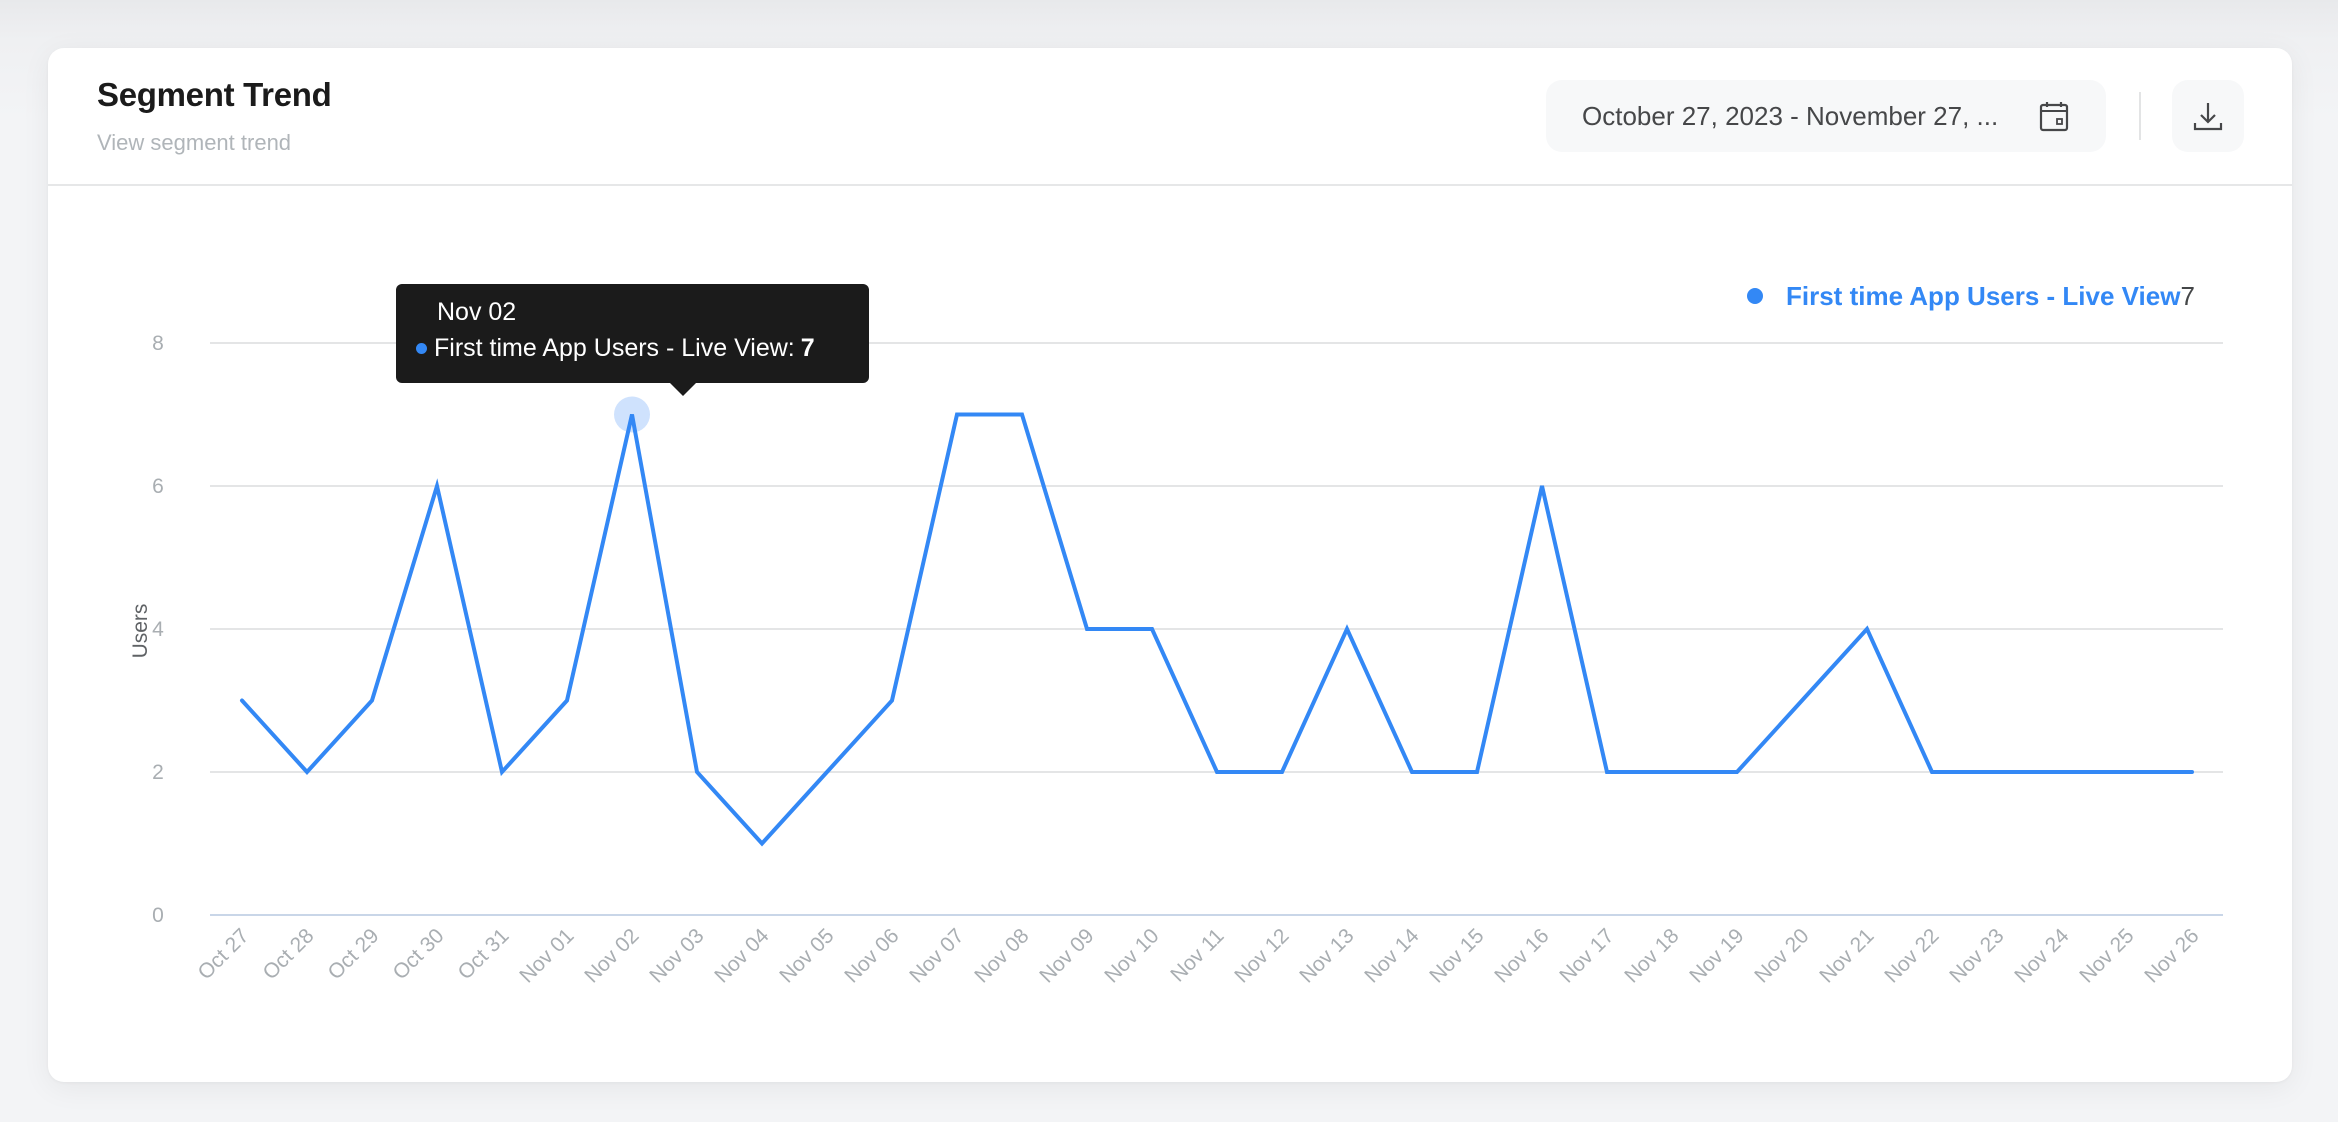 The image size is (2338, 1122). What do you see at coordinates (354, 954) in the screenshot?
I see `x-tick-label: Oct 29` at bounding box center [354, 954].